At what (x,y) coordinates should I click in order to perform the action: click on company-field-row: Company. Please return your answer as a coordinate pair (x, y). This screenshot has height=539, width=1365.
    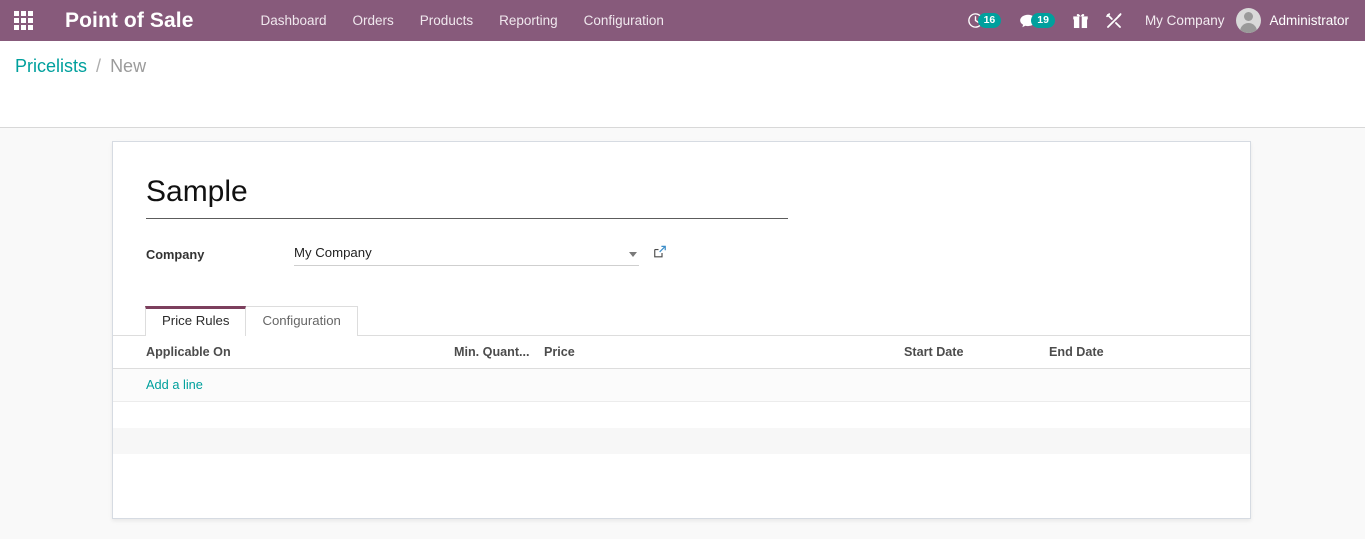
    Looking at the image, I should click on (698, 255).